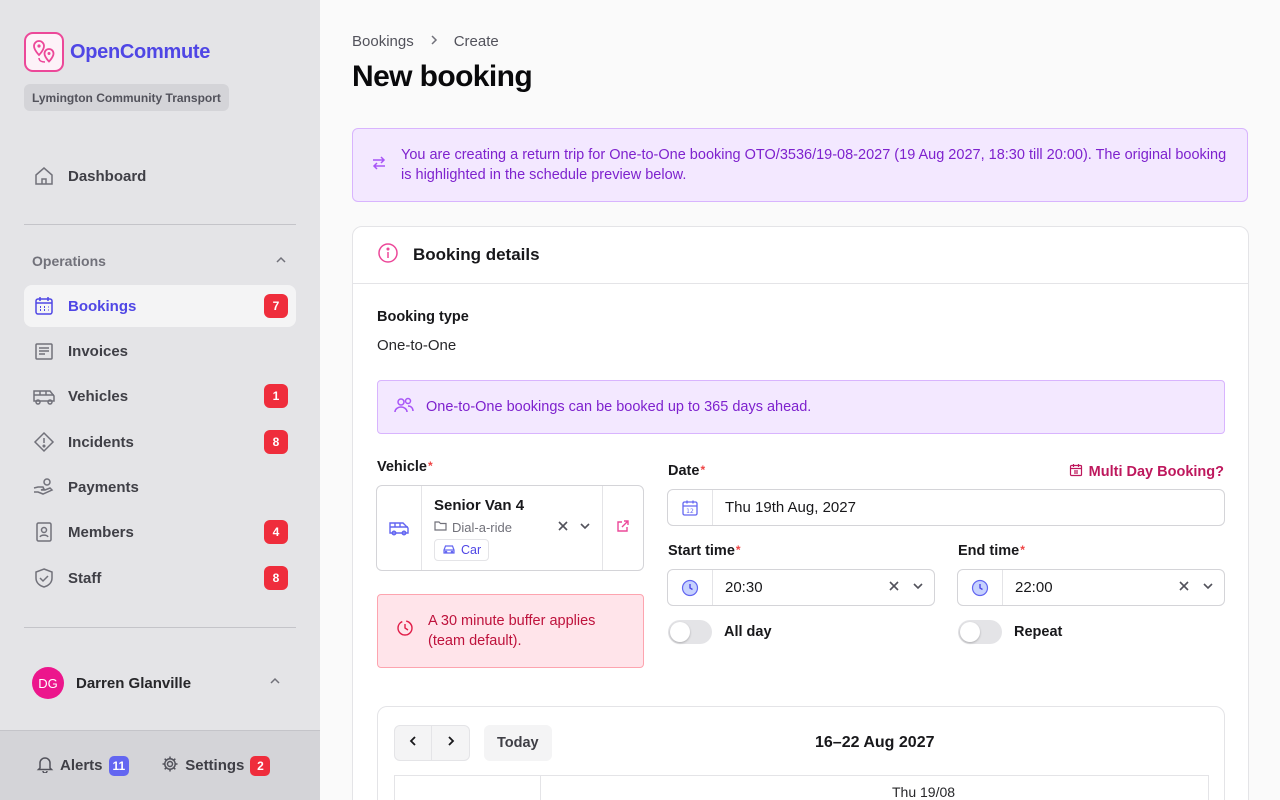 The width and height of the screenshot is (1280, 800). I want to click on settings-label: Settings, so click(215, 765).